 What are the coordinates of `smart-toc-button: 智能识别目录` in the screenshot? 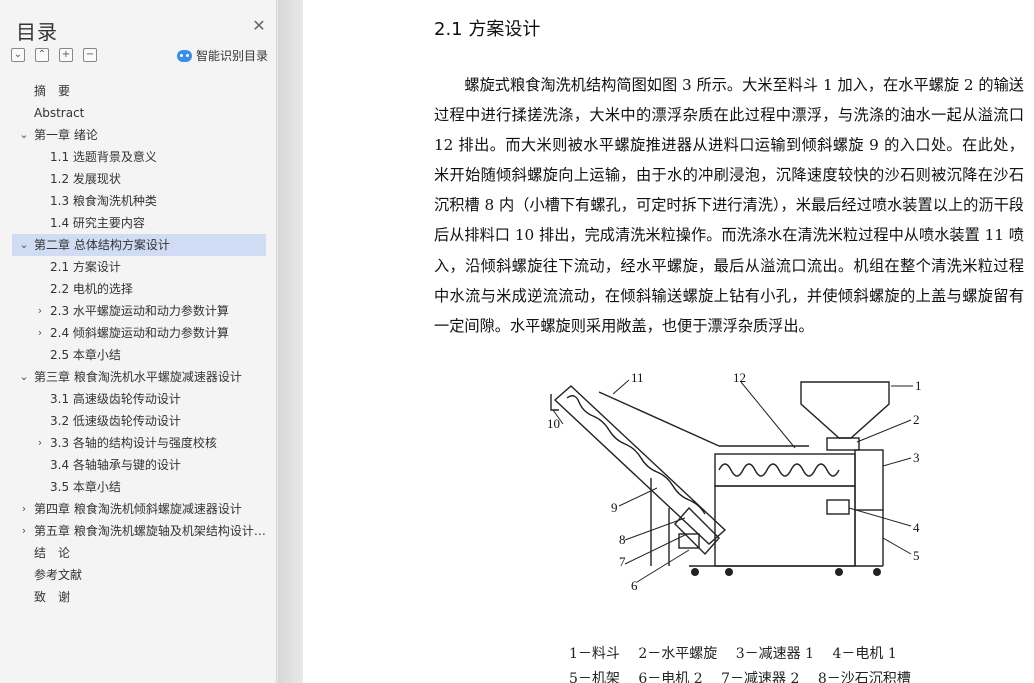 It's located at (222, 55).